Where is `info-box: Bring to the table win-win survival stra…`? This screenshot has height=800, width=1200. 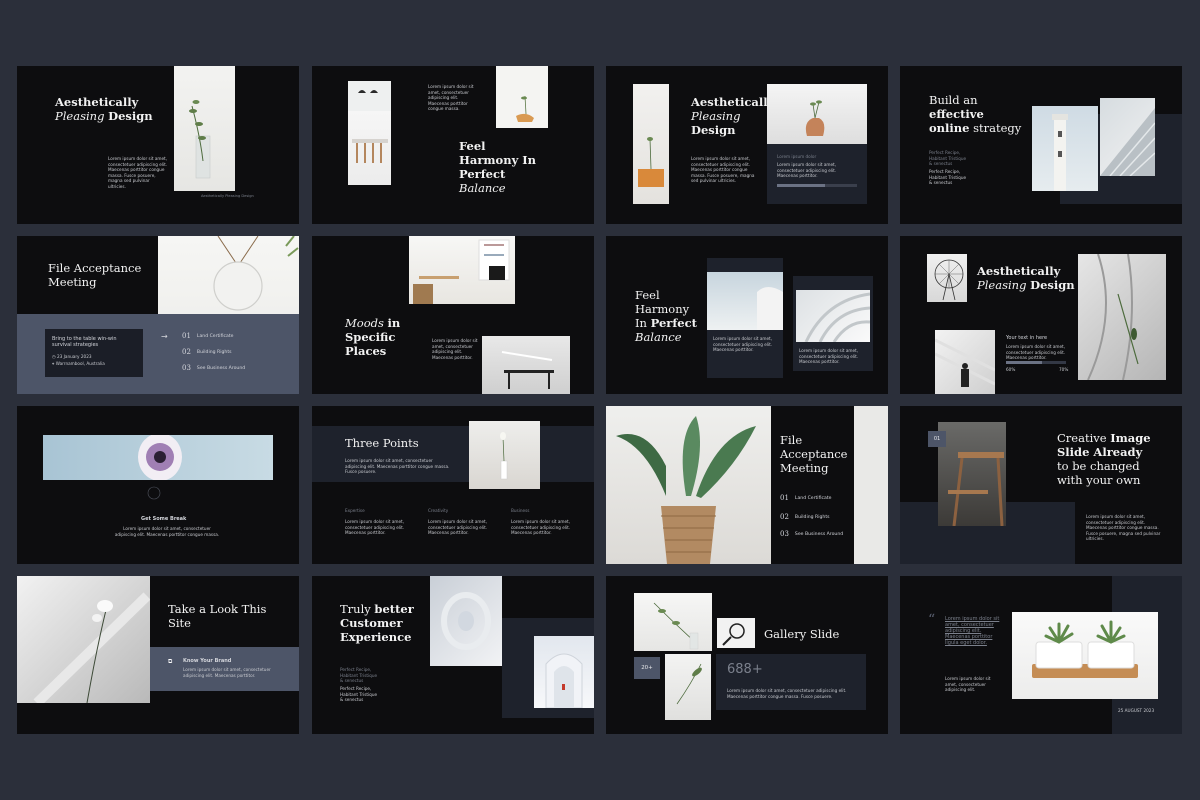
info-box: Bring to the table win-win survival stra… is located at coordinates (94, 353).